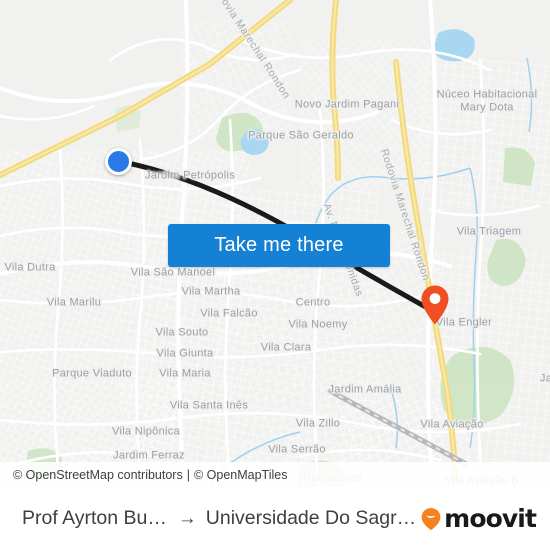  I want to click on moovit-wordmark: moovit, so click(490, 518).